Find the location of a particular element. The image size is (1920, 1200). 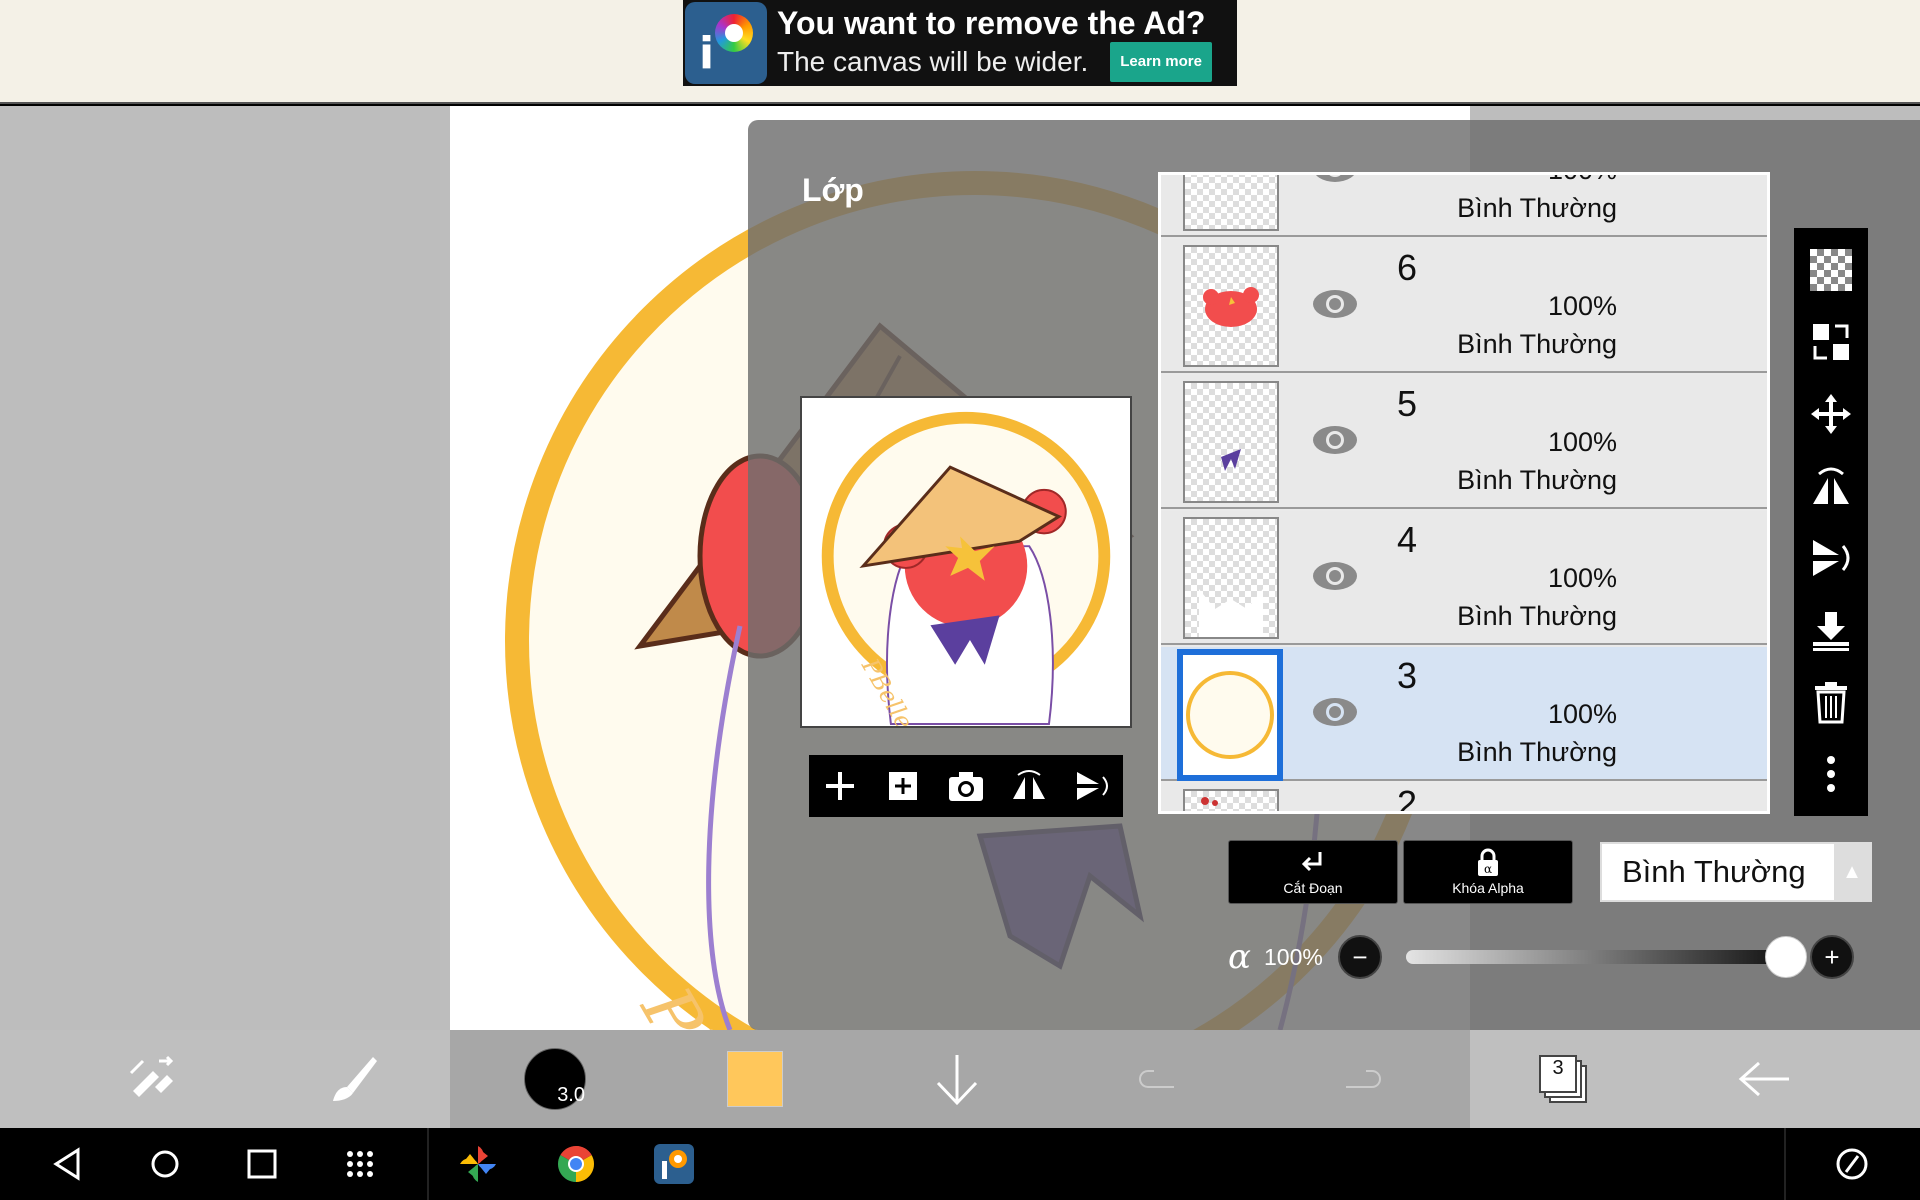

opacity-slider-knob is located at coordinates (1786, 957).